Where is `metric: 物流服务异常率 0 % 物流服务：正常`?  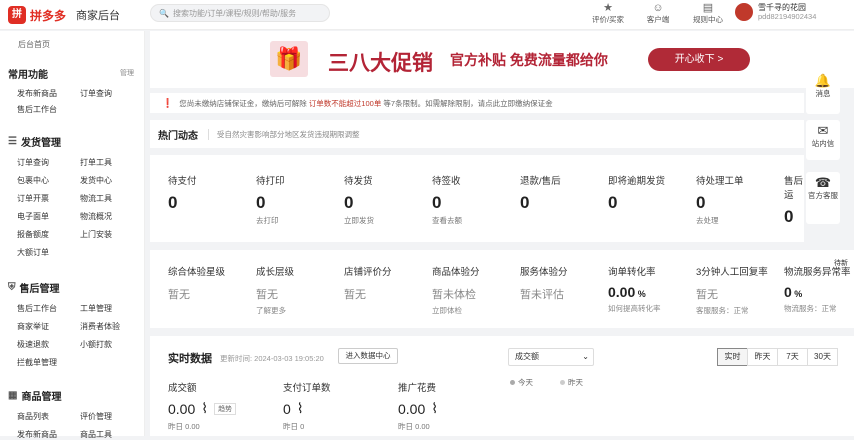
metric: 物流服务异常率 0 % 物流服务：正常 is located at coordinates (817, 289).